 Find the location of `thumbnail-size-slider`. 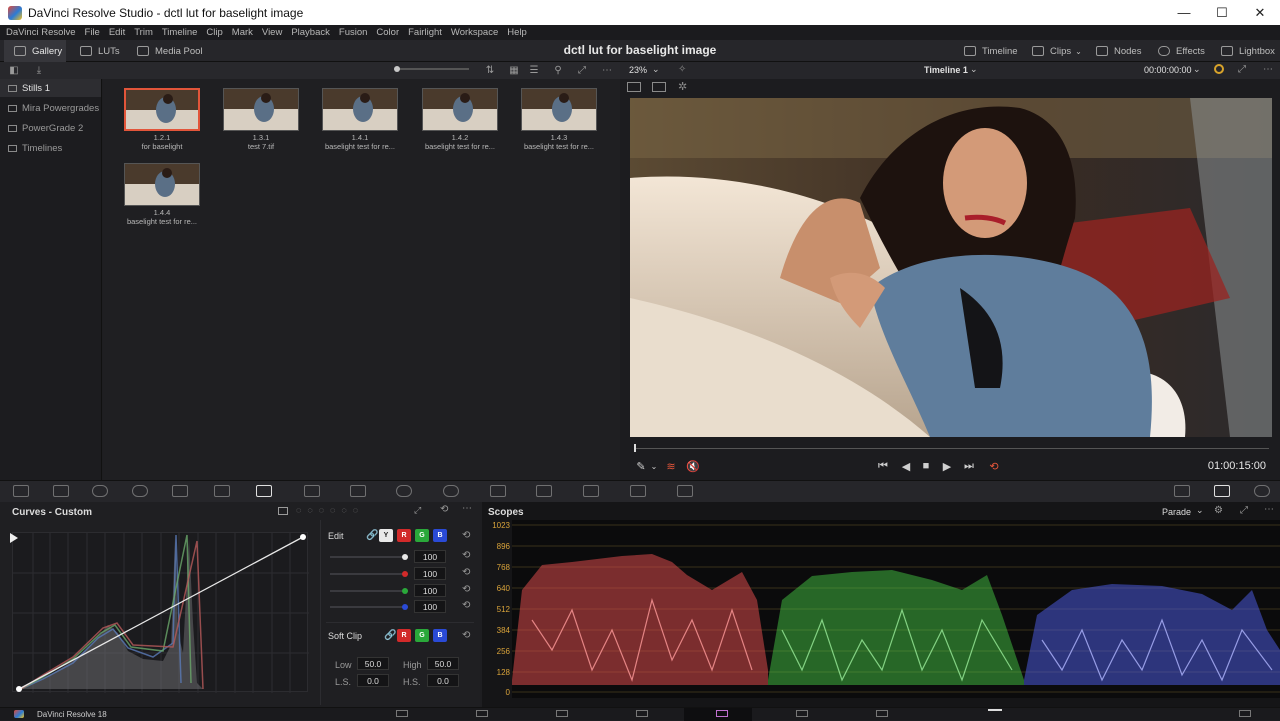

thumbnail-size-slider is located at coordinates (431, 69).